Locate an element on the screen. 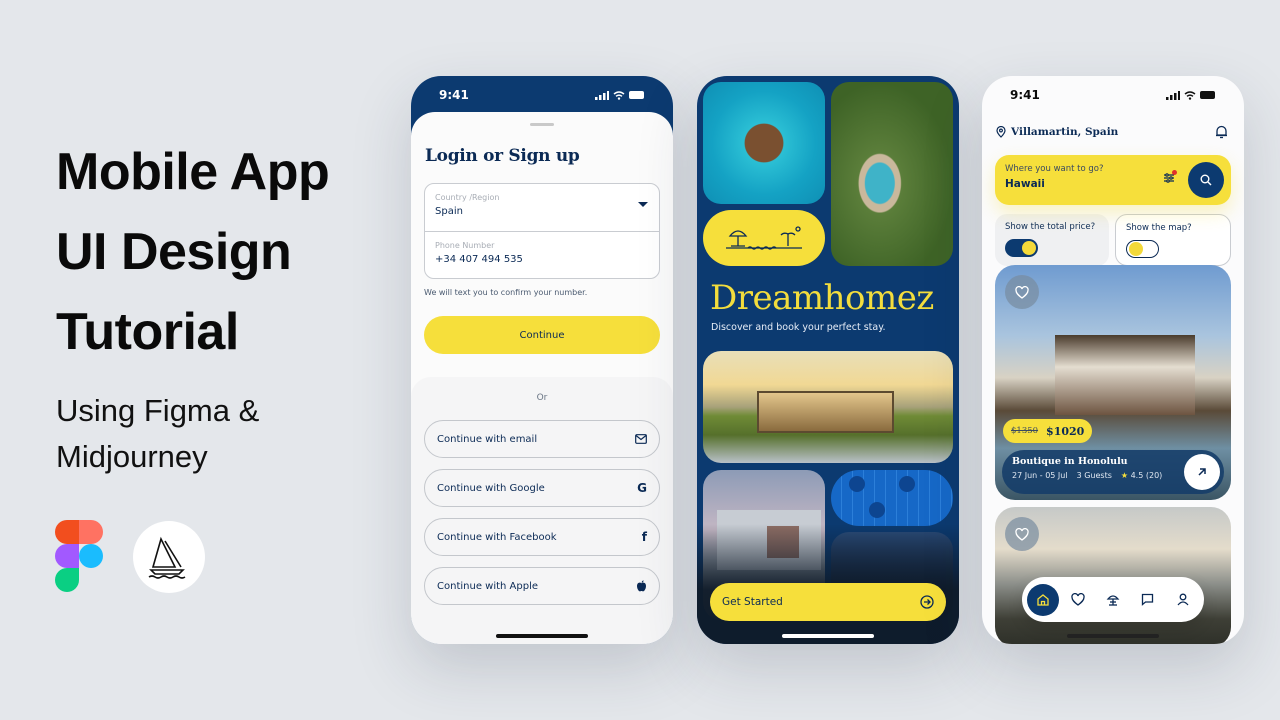  listing-card is located at coordinates (1113, 575).